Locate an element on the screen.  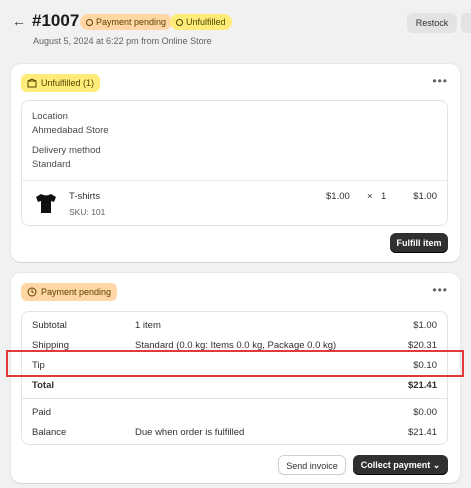
row-value: $1.00 is located at coordinates (425, 325).